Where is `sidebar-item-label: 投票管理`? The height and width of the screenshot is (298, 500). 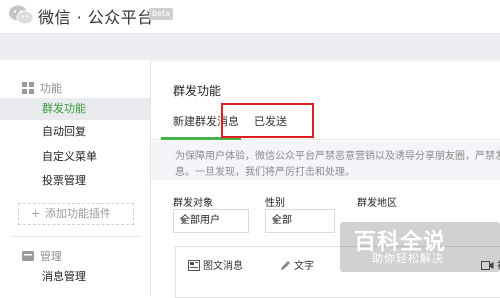 sidebar-item-label: 投票管理 is located at coordinates (64, 180).